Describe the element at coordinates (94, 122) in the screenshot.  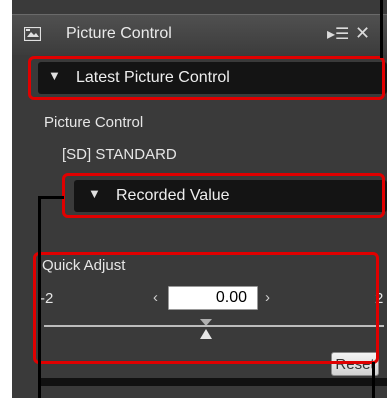
I see `picture-control-heading: Picture Control` at that location.